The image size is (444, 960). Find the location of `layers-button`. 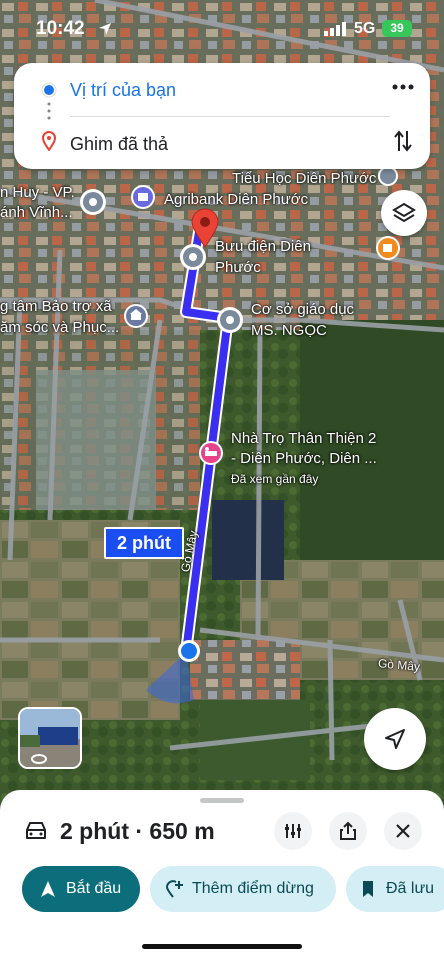

layers-button is located at coordinates (404, 213).